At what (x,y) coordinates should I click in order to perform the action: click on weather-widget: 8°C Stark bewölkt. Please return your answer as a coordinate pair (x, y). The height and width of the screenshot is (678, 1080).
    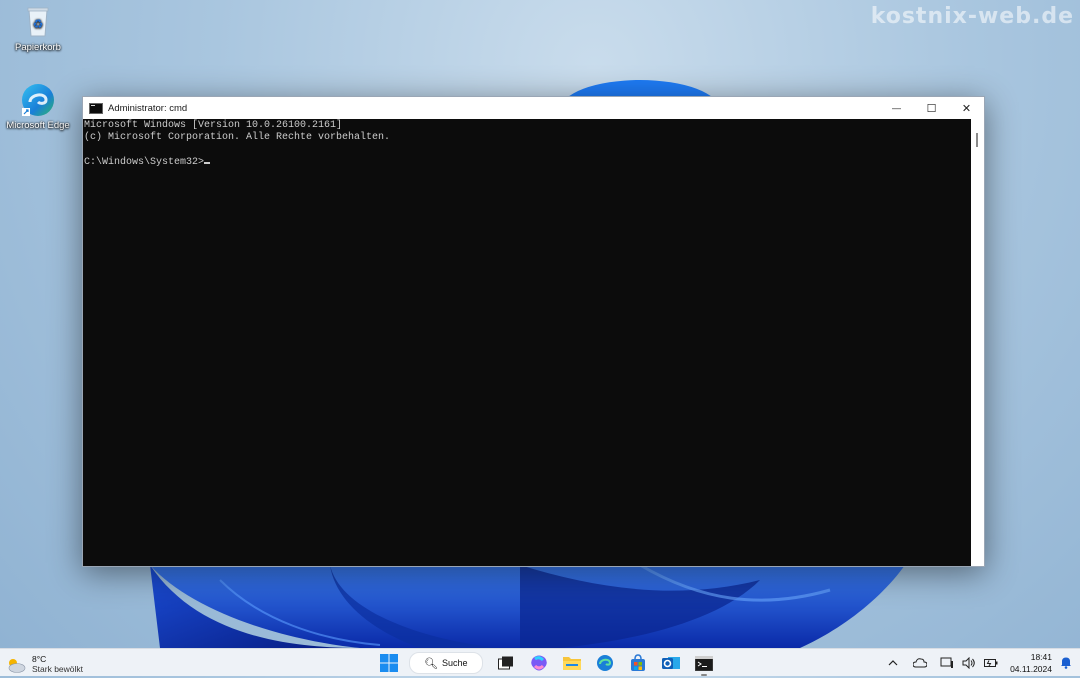
    Looking at the image, I should click on (44, 664).